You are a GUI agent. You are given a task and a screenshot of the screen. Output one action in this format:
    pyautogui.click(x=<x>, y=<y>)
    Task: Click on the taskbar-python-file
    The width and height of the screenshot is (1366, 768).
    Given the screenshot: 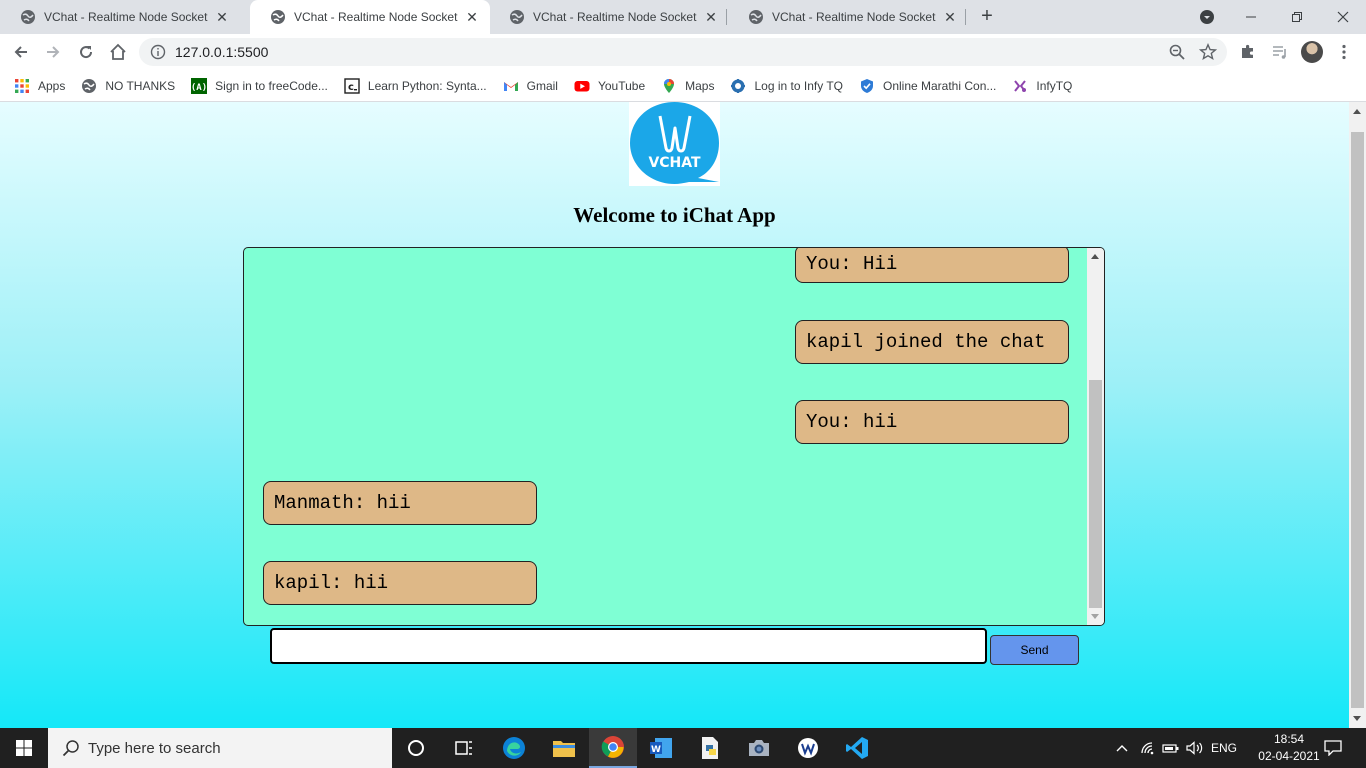 What is the action you would take?
    pyautogui.click(x=710, y=748)
    